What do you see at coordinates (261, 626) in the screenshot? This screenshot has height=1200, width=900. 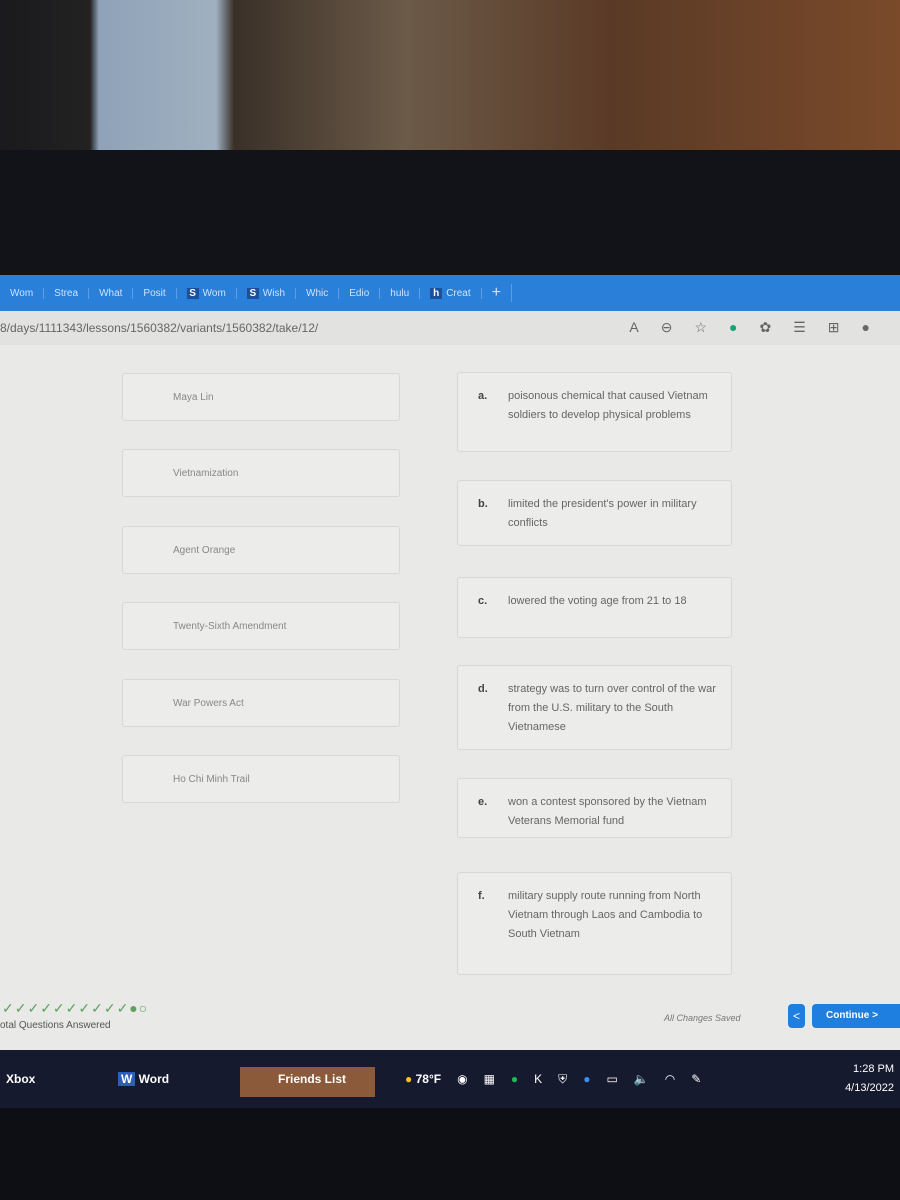 I see `term-card: Twenty-Sixth Amendment` at bounding box center [261, 626].